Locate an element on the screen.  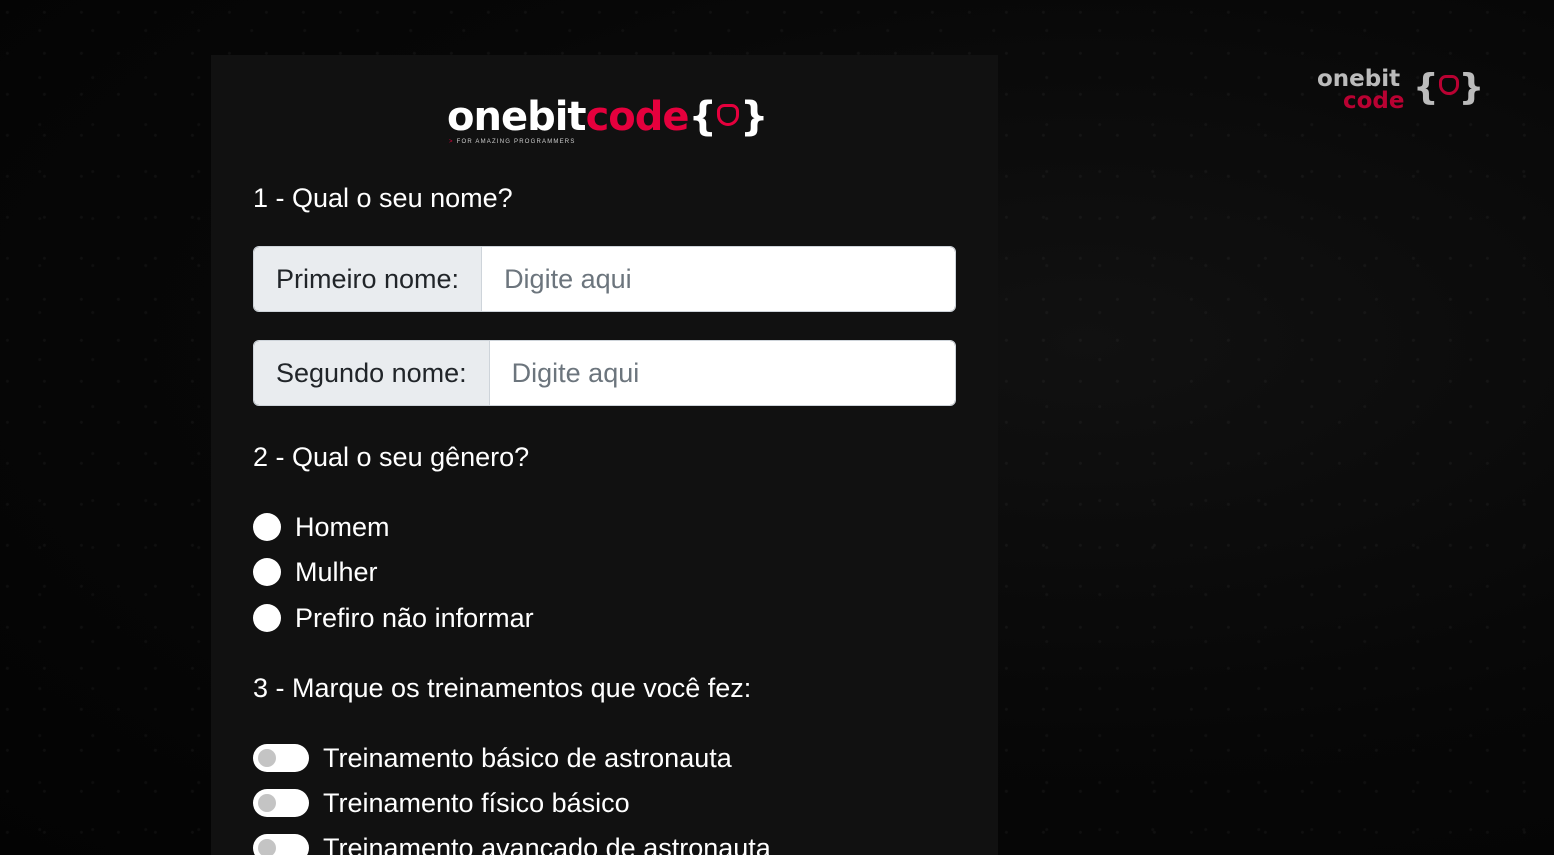
training-option-label: Treinamento básico de astronauta is located at coordinates (527, 757).